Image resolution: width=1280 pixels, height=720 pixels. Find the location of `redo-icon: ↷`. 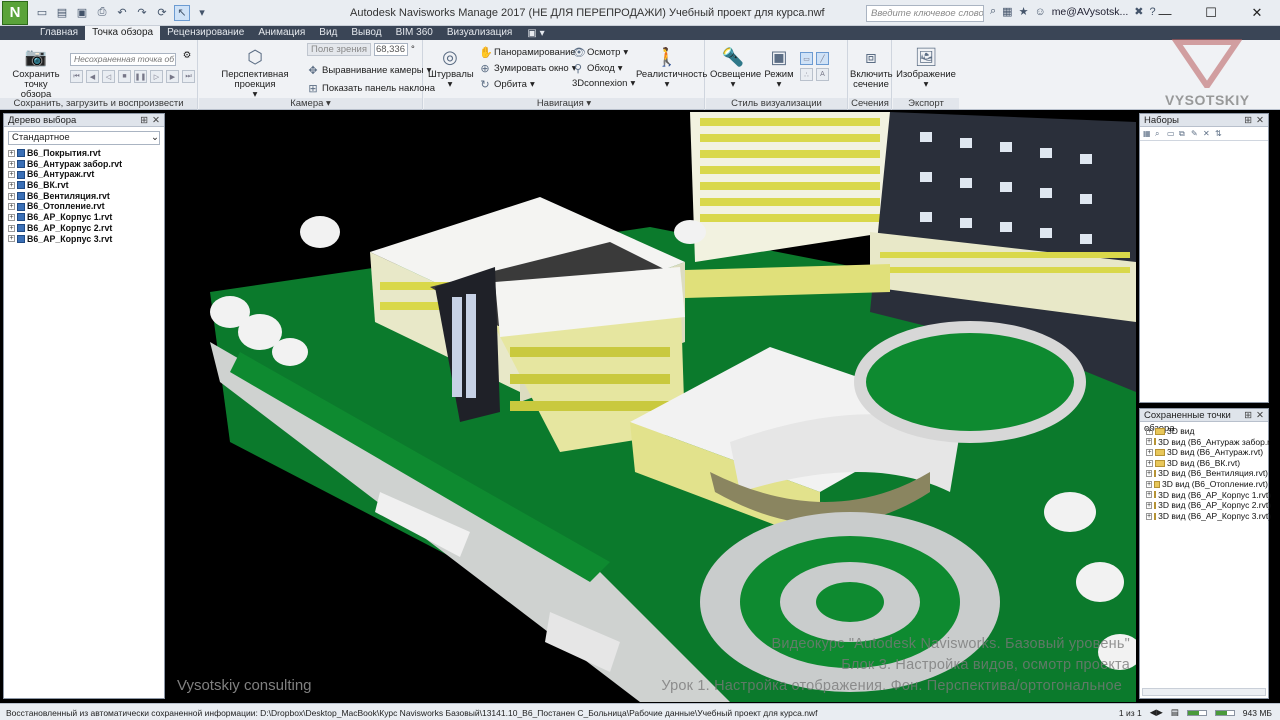

redo-icon: ↷ is located at coordinates (142, 13).